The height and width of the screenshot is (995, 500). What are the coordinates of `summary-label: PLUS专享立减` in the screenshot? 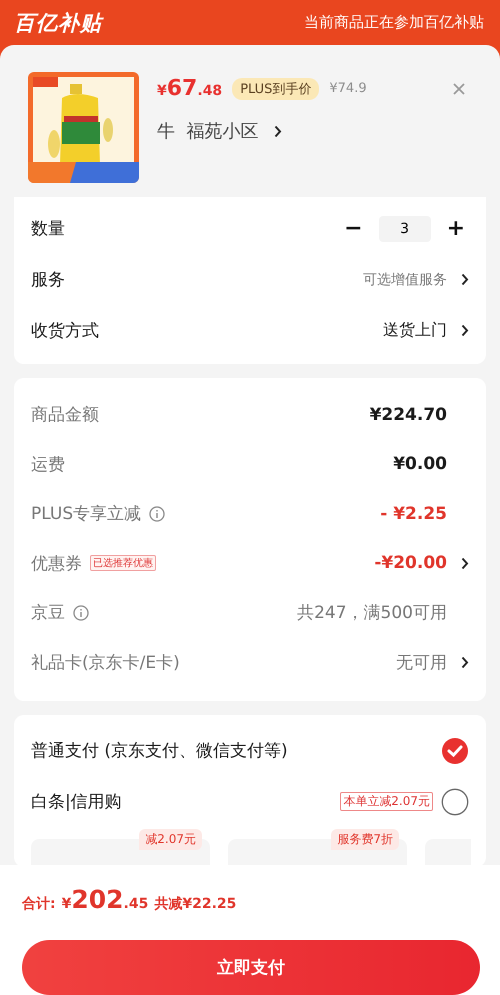 It's located at (86, 514).